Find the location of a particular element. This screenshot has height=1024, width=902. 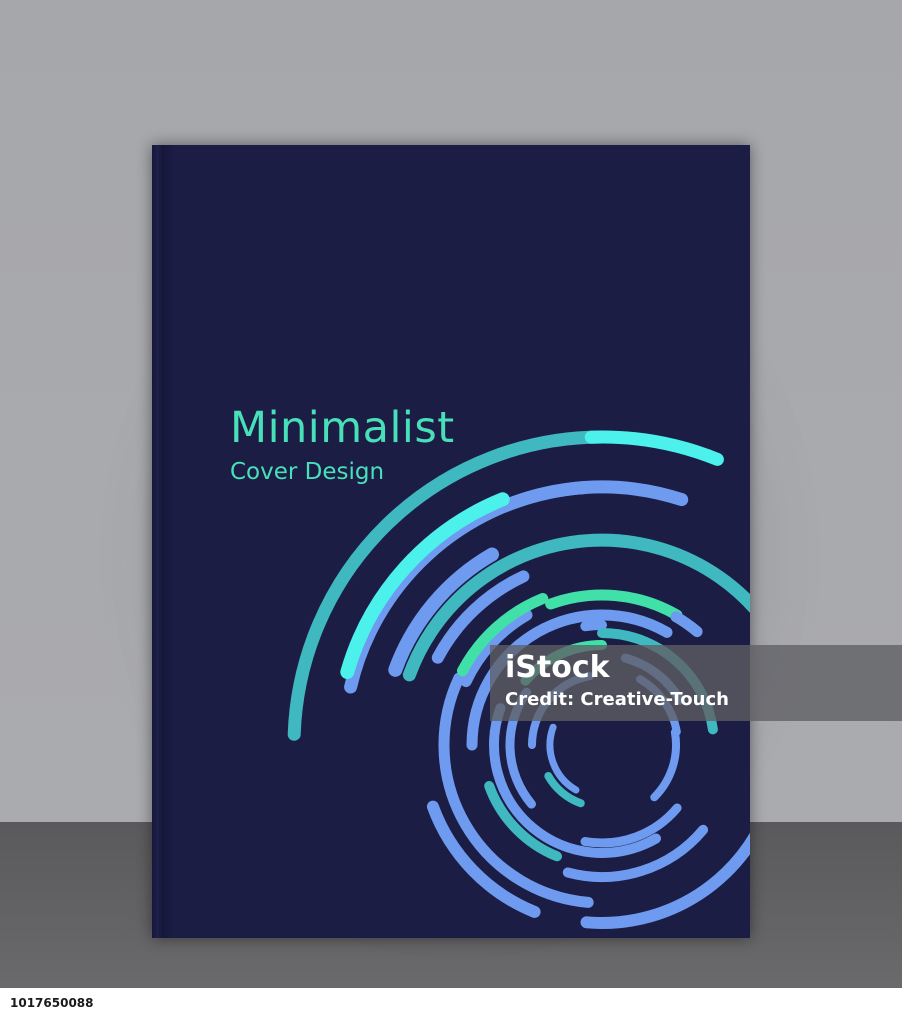

cover-title: Minimalist is located at coordinates (342, 428).